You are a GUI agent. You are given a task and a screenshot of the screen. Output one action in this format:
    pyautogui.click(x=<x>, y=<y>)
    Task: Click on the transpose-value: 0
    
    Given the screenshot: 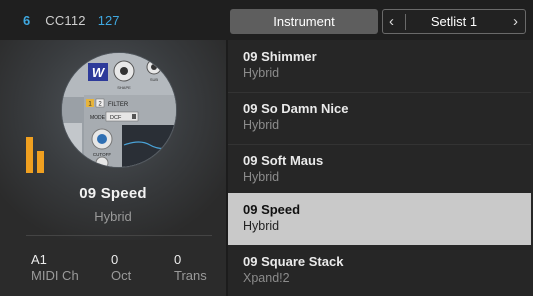 What is the action you would take?
    pyautogui.click(x=178, y=259)
    